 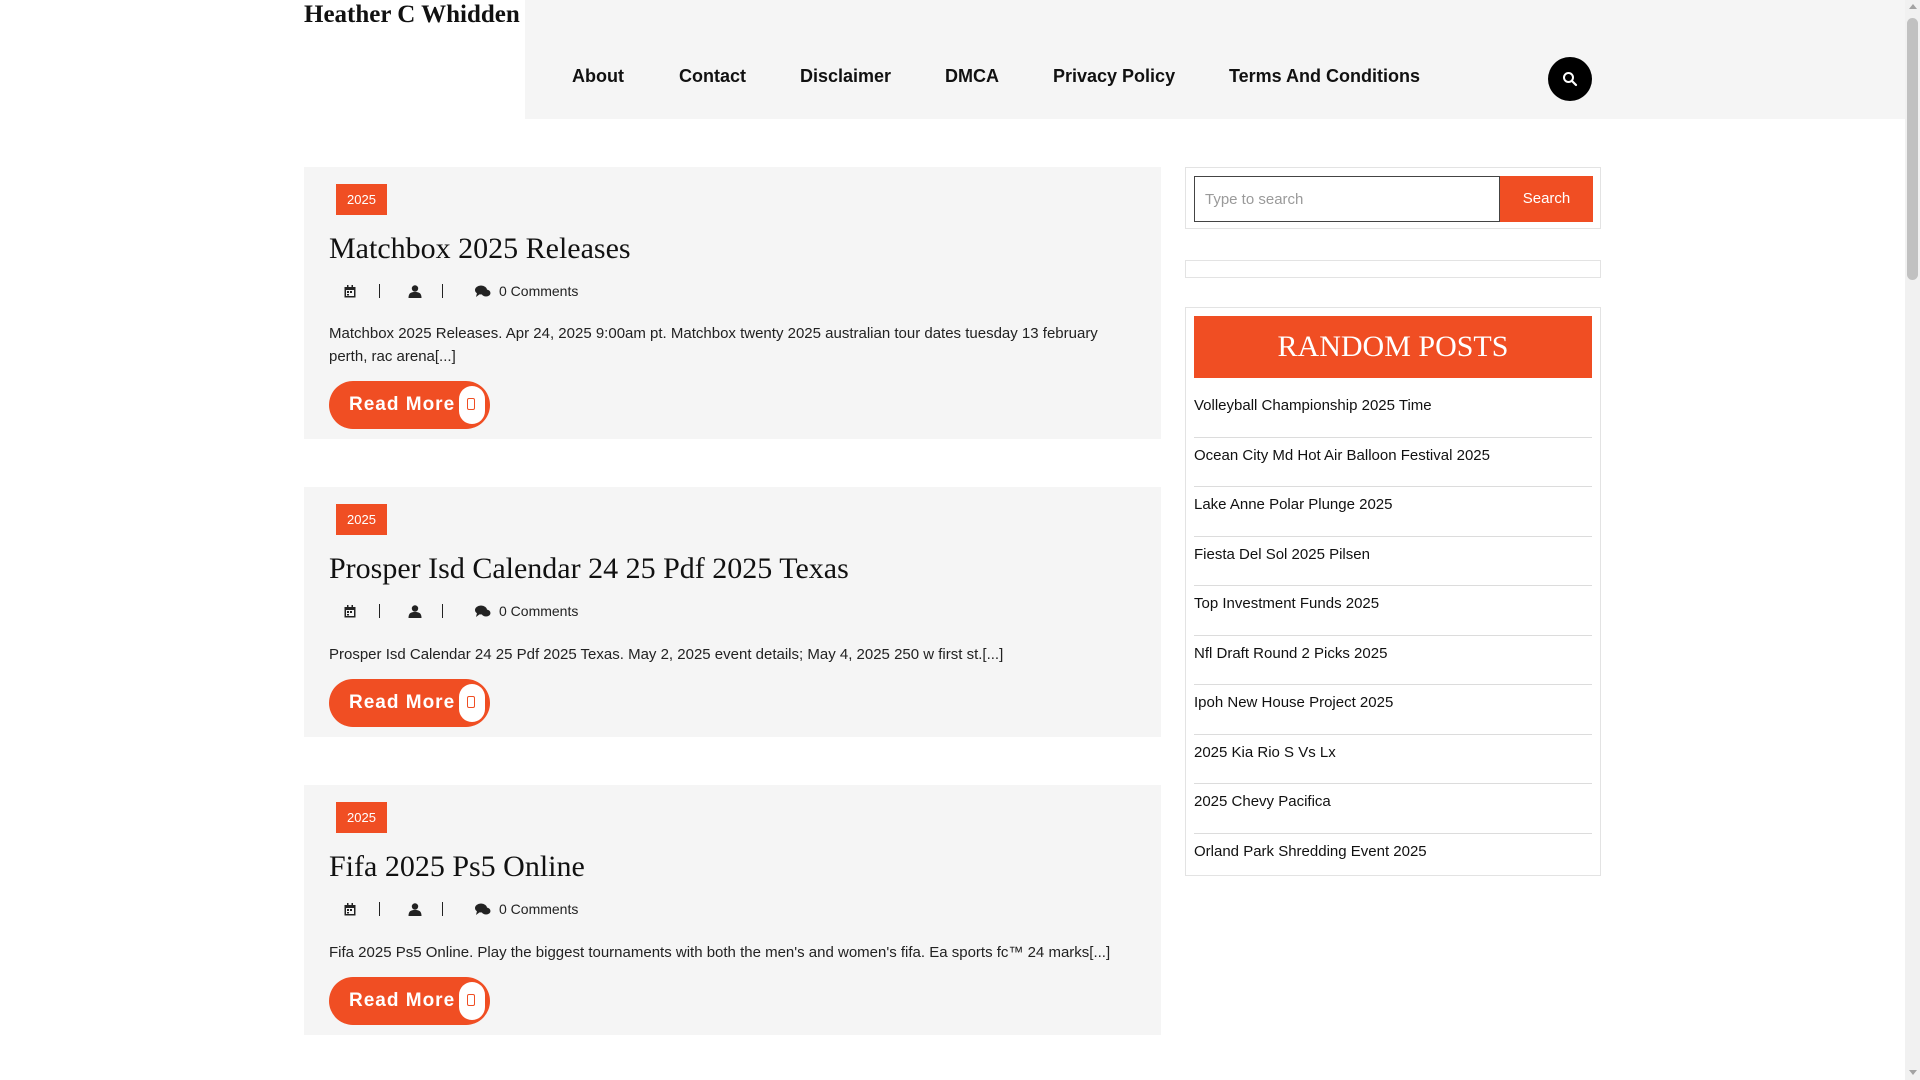 I want to click on post-title: Fifa 2025 Ps5 Online, so click(x=457, y=867).